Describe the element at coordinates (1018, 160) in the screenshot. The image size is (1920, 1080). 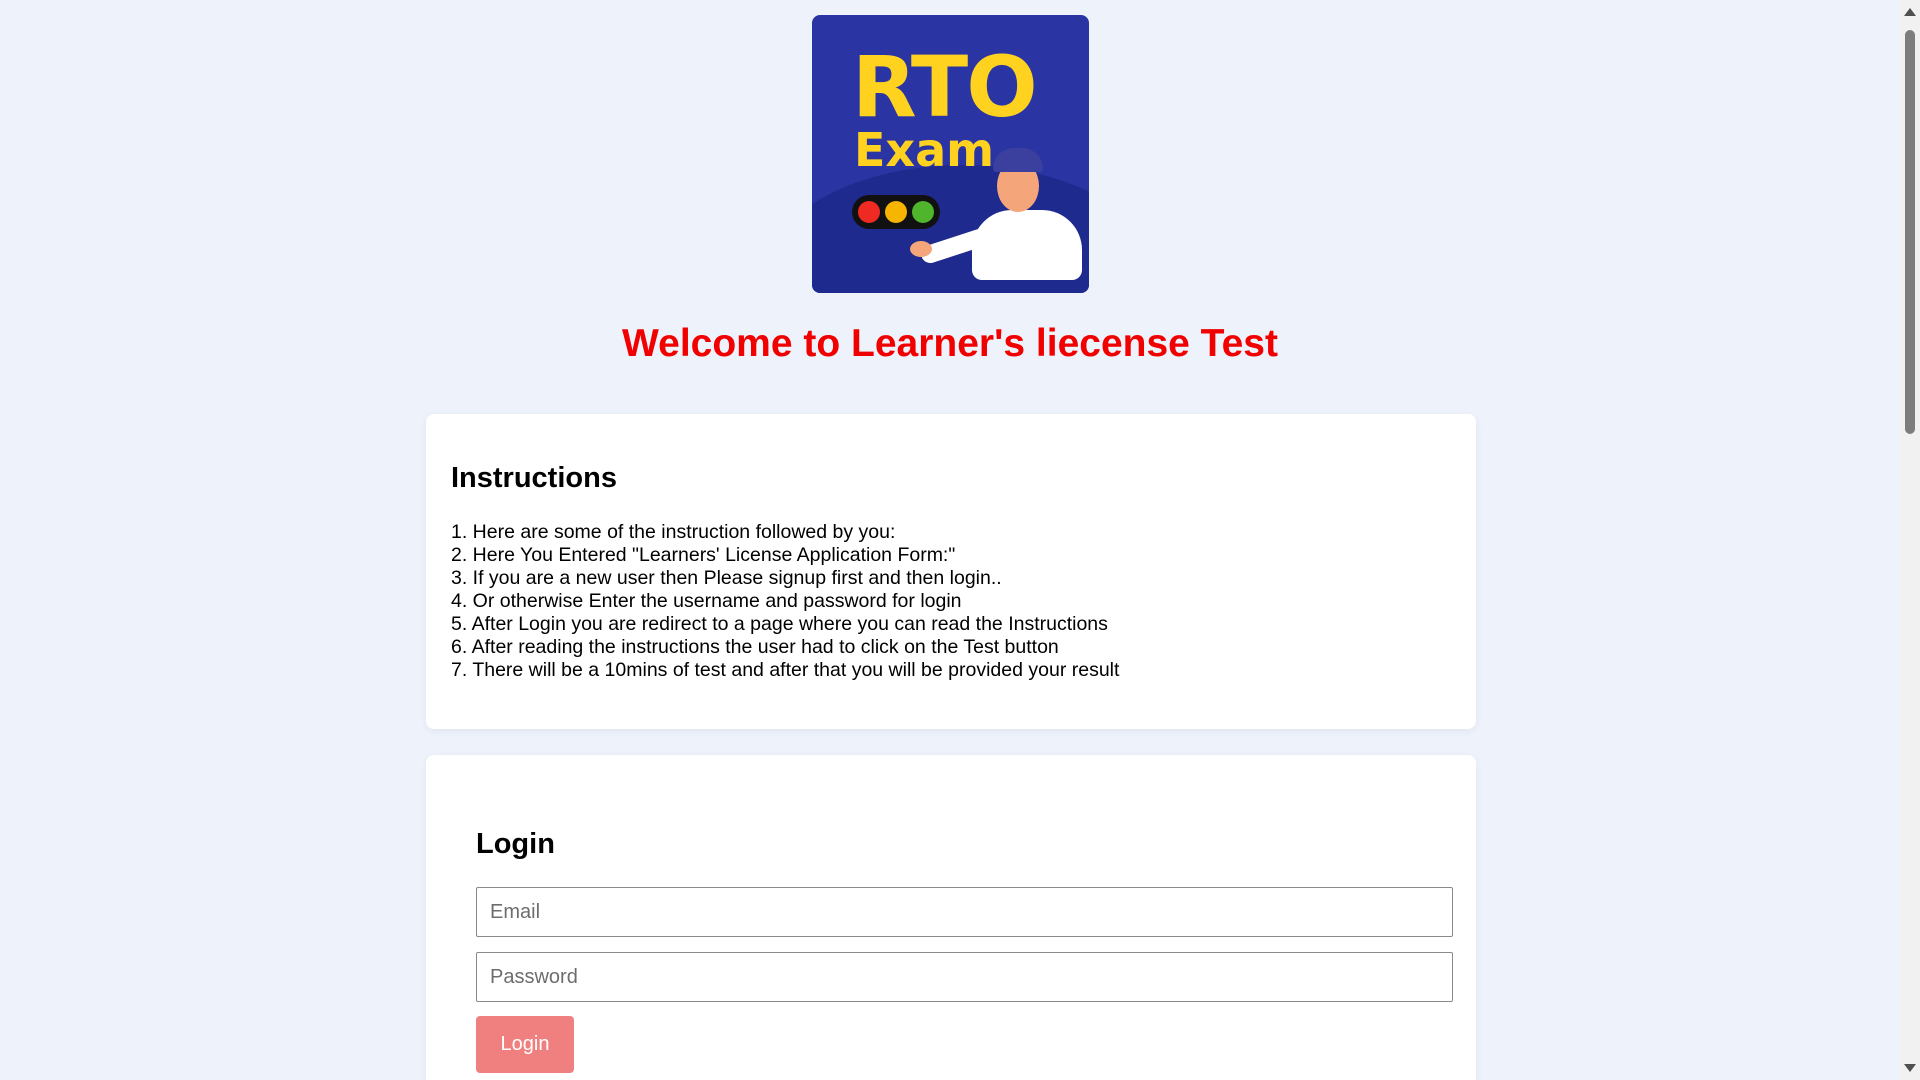
I see `officer-cap` at that location.